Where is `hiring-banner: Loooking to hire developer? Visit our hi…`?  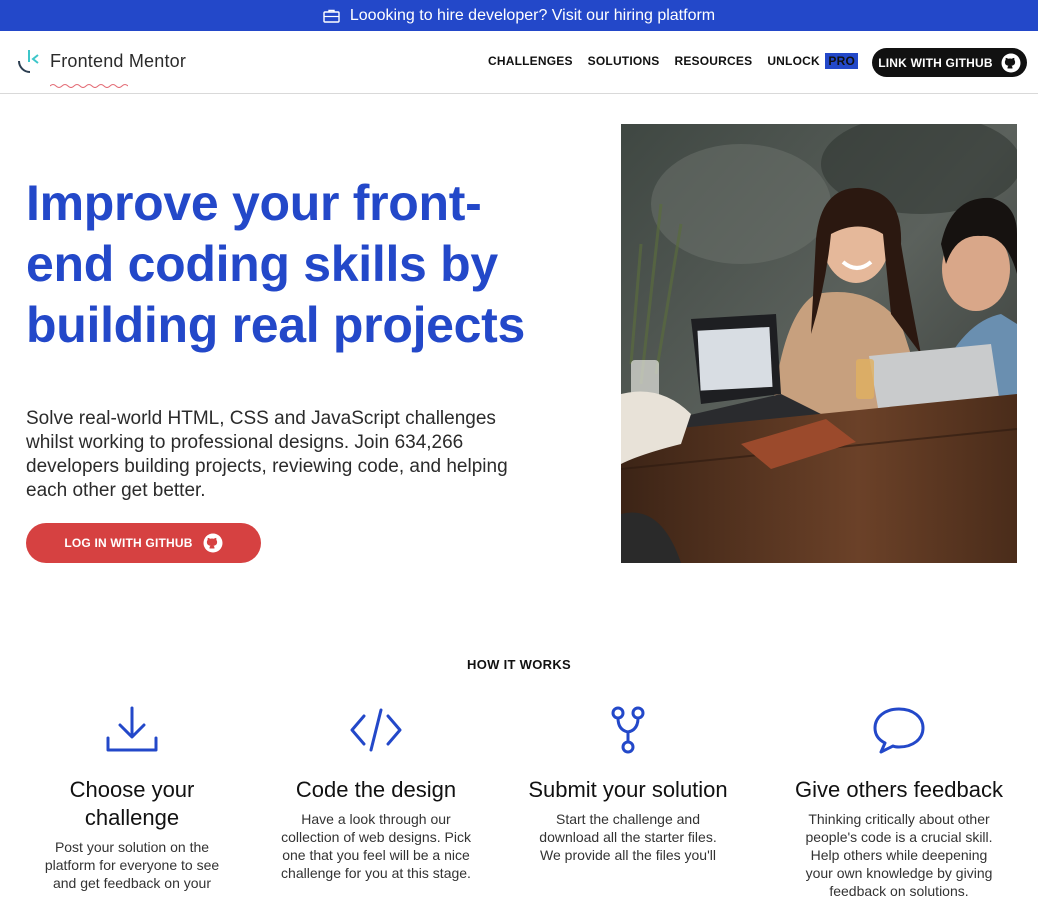
hiring-banner: Loooking to hire developer? Visit our hi… is located at coordinates (519, 15).